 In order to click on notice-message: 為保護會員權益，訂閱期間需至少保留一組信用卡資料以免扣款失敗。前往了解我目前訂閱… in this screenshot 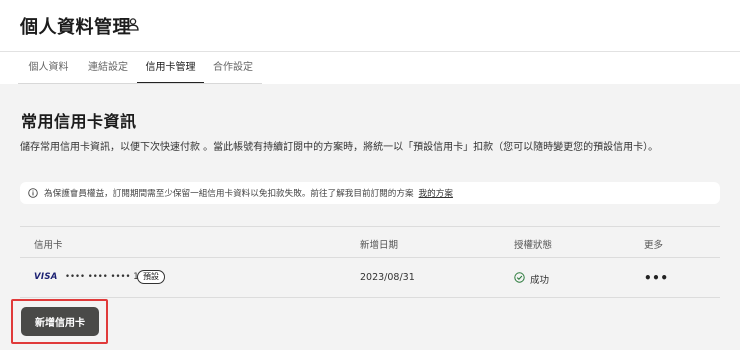, I will do `click(229, 194)`.